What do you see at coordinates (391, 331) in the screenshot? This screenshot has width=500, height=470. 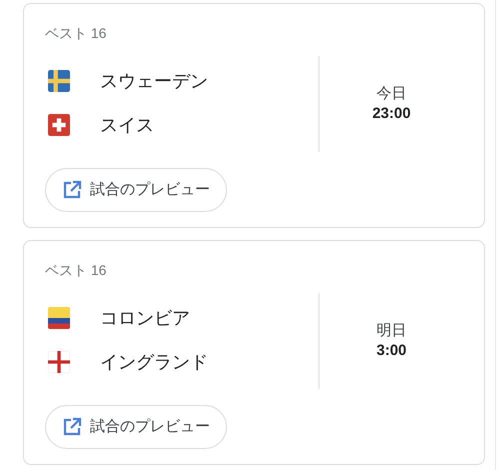 I see `match-day: 明日` at bounding box center [391, 331].